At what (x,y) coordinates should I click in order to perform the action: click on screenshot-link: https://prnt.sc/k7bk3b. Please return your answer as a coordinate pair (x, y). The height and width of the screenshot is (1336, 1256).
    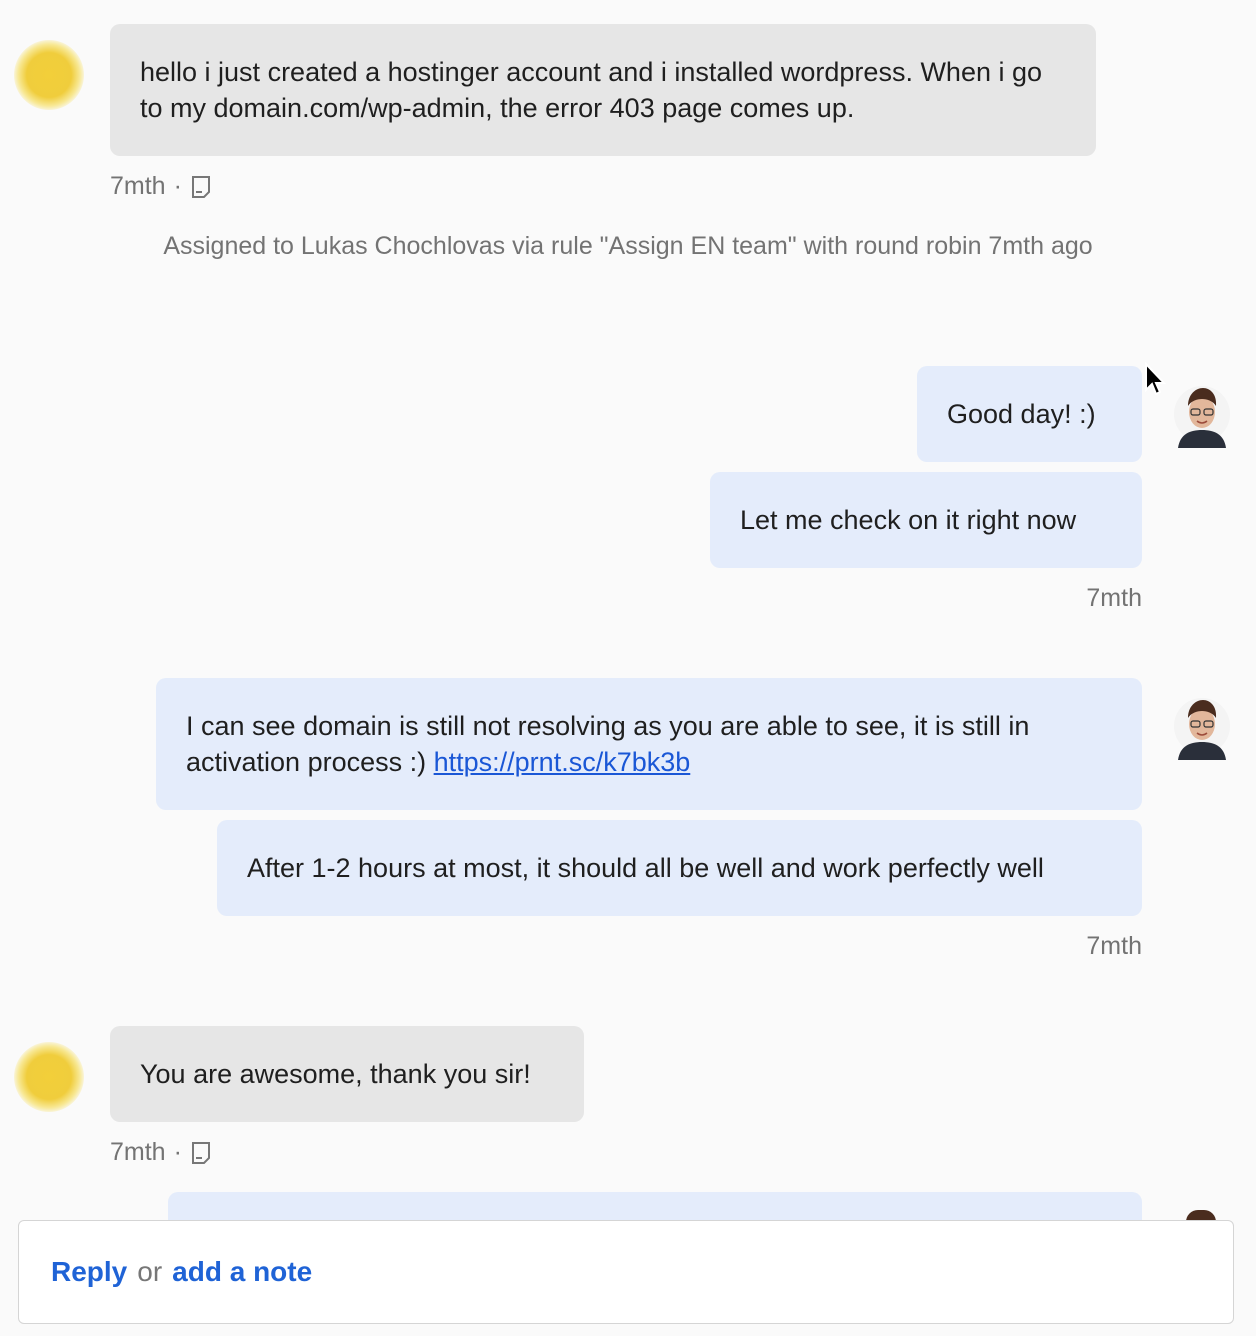
    Looking at the image, I should click on (562, 762).